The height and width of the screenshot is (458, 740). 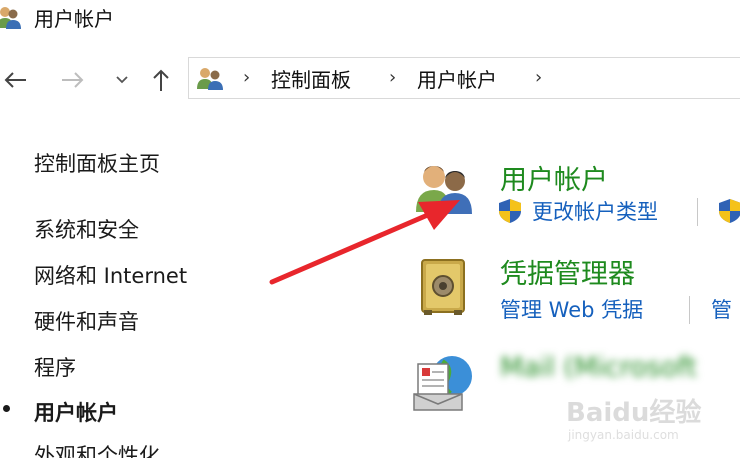 I want to click on arrow-right-icon, so click(x=73, y=80).